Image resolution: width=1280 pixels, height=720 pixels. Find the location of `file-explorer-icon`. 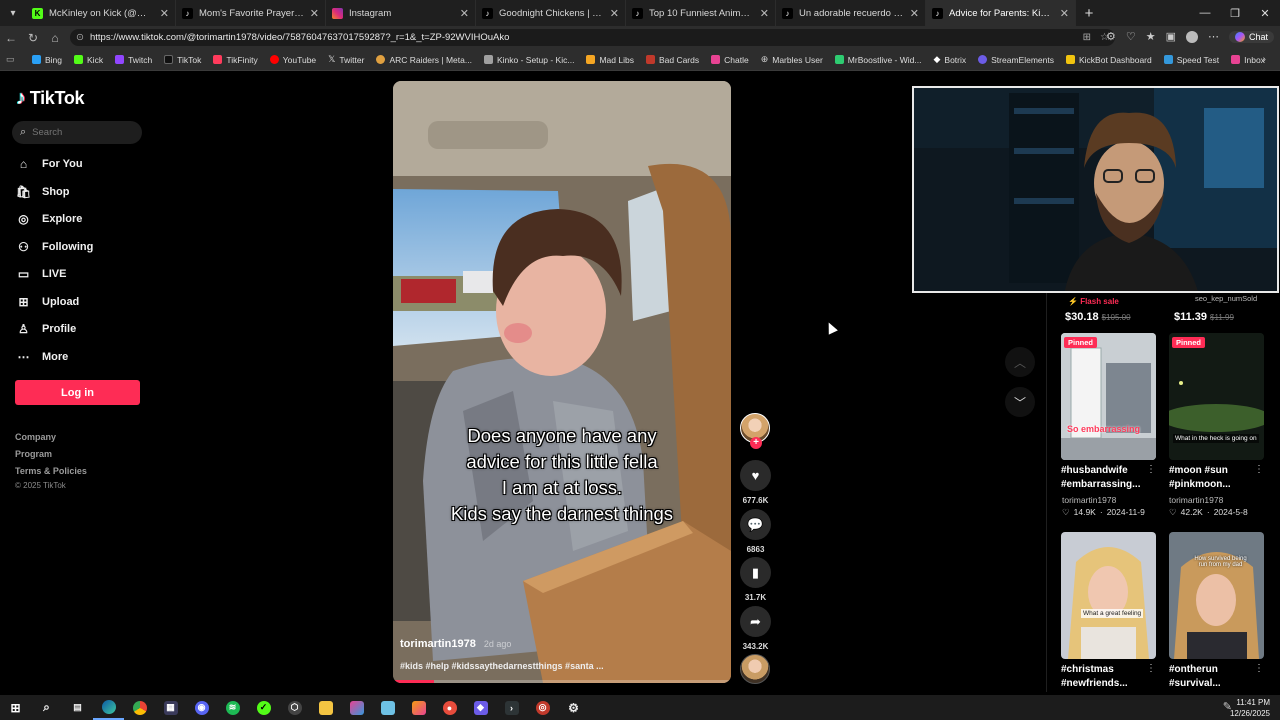

file-explorer-icon is located at coordinates (325, 707).